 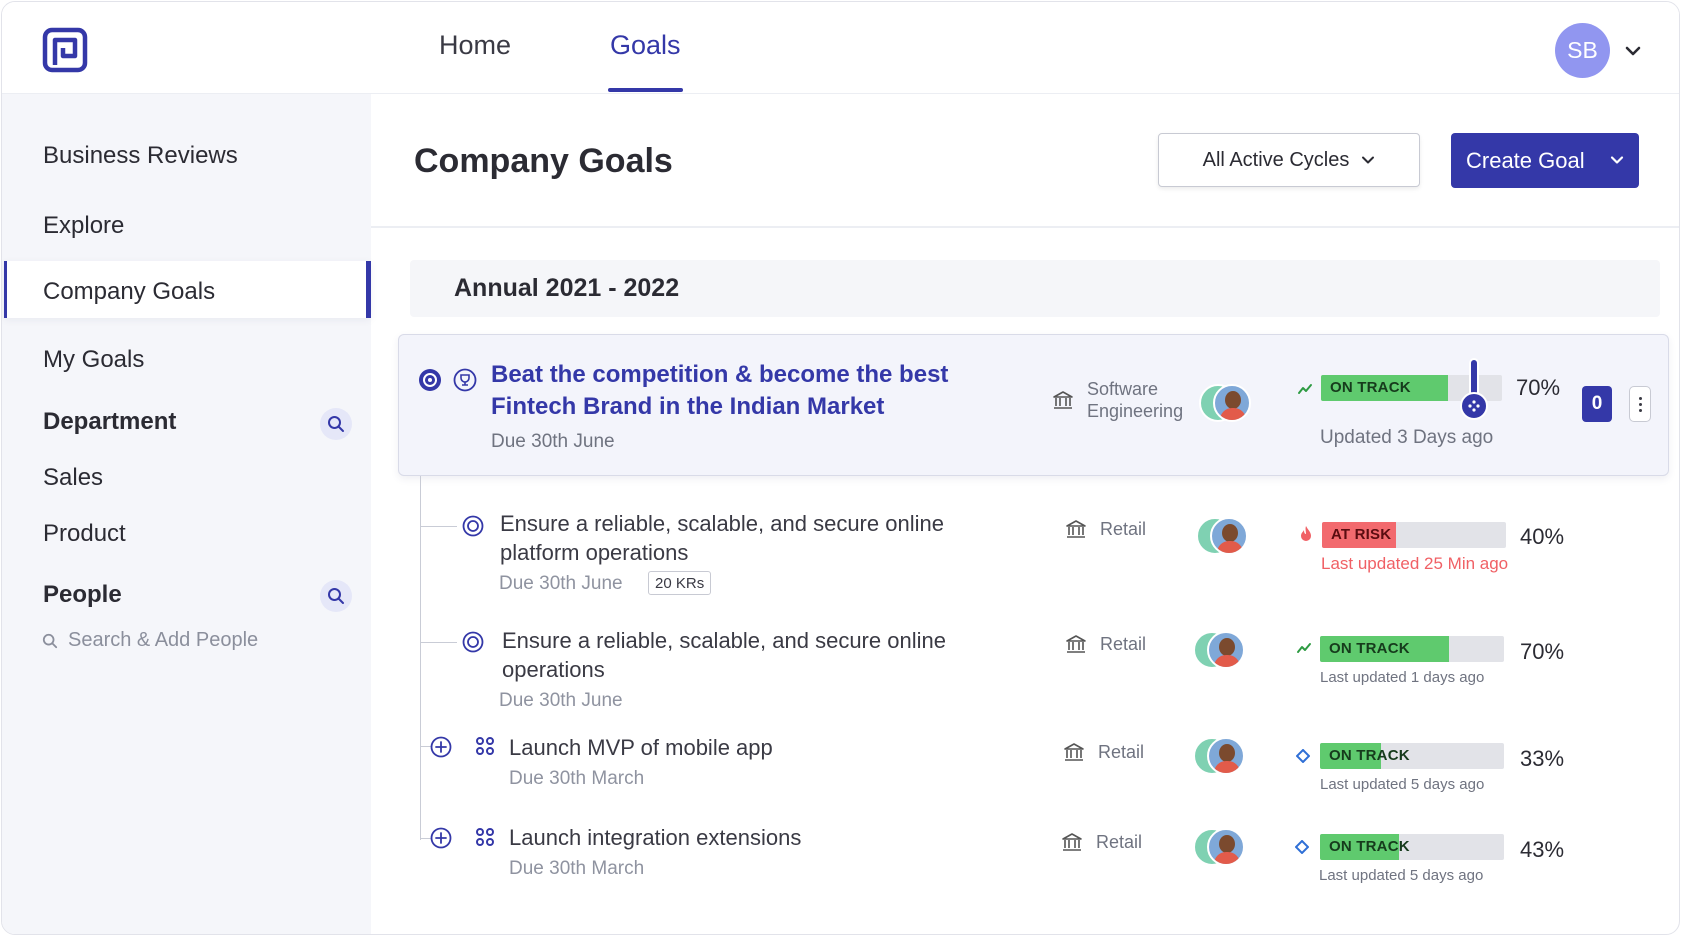 I want to click on sidebar-item-my-goals: My Goals, so click(x=93, y=360).